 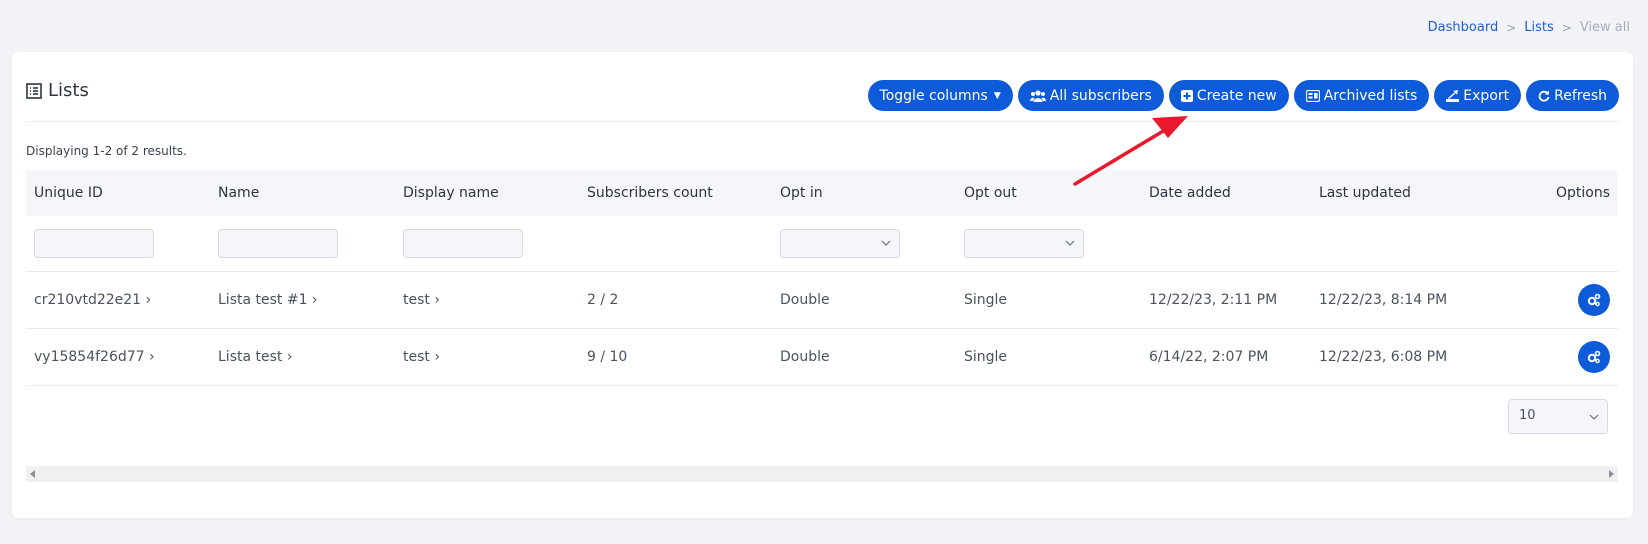 What do you see at coordinates (1453, 95) in the screenshot?
I see `export-icon` at bounding box center [1453, 95].